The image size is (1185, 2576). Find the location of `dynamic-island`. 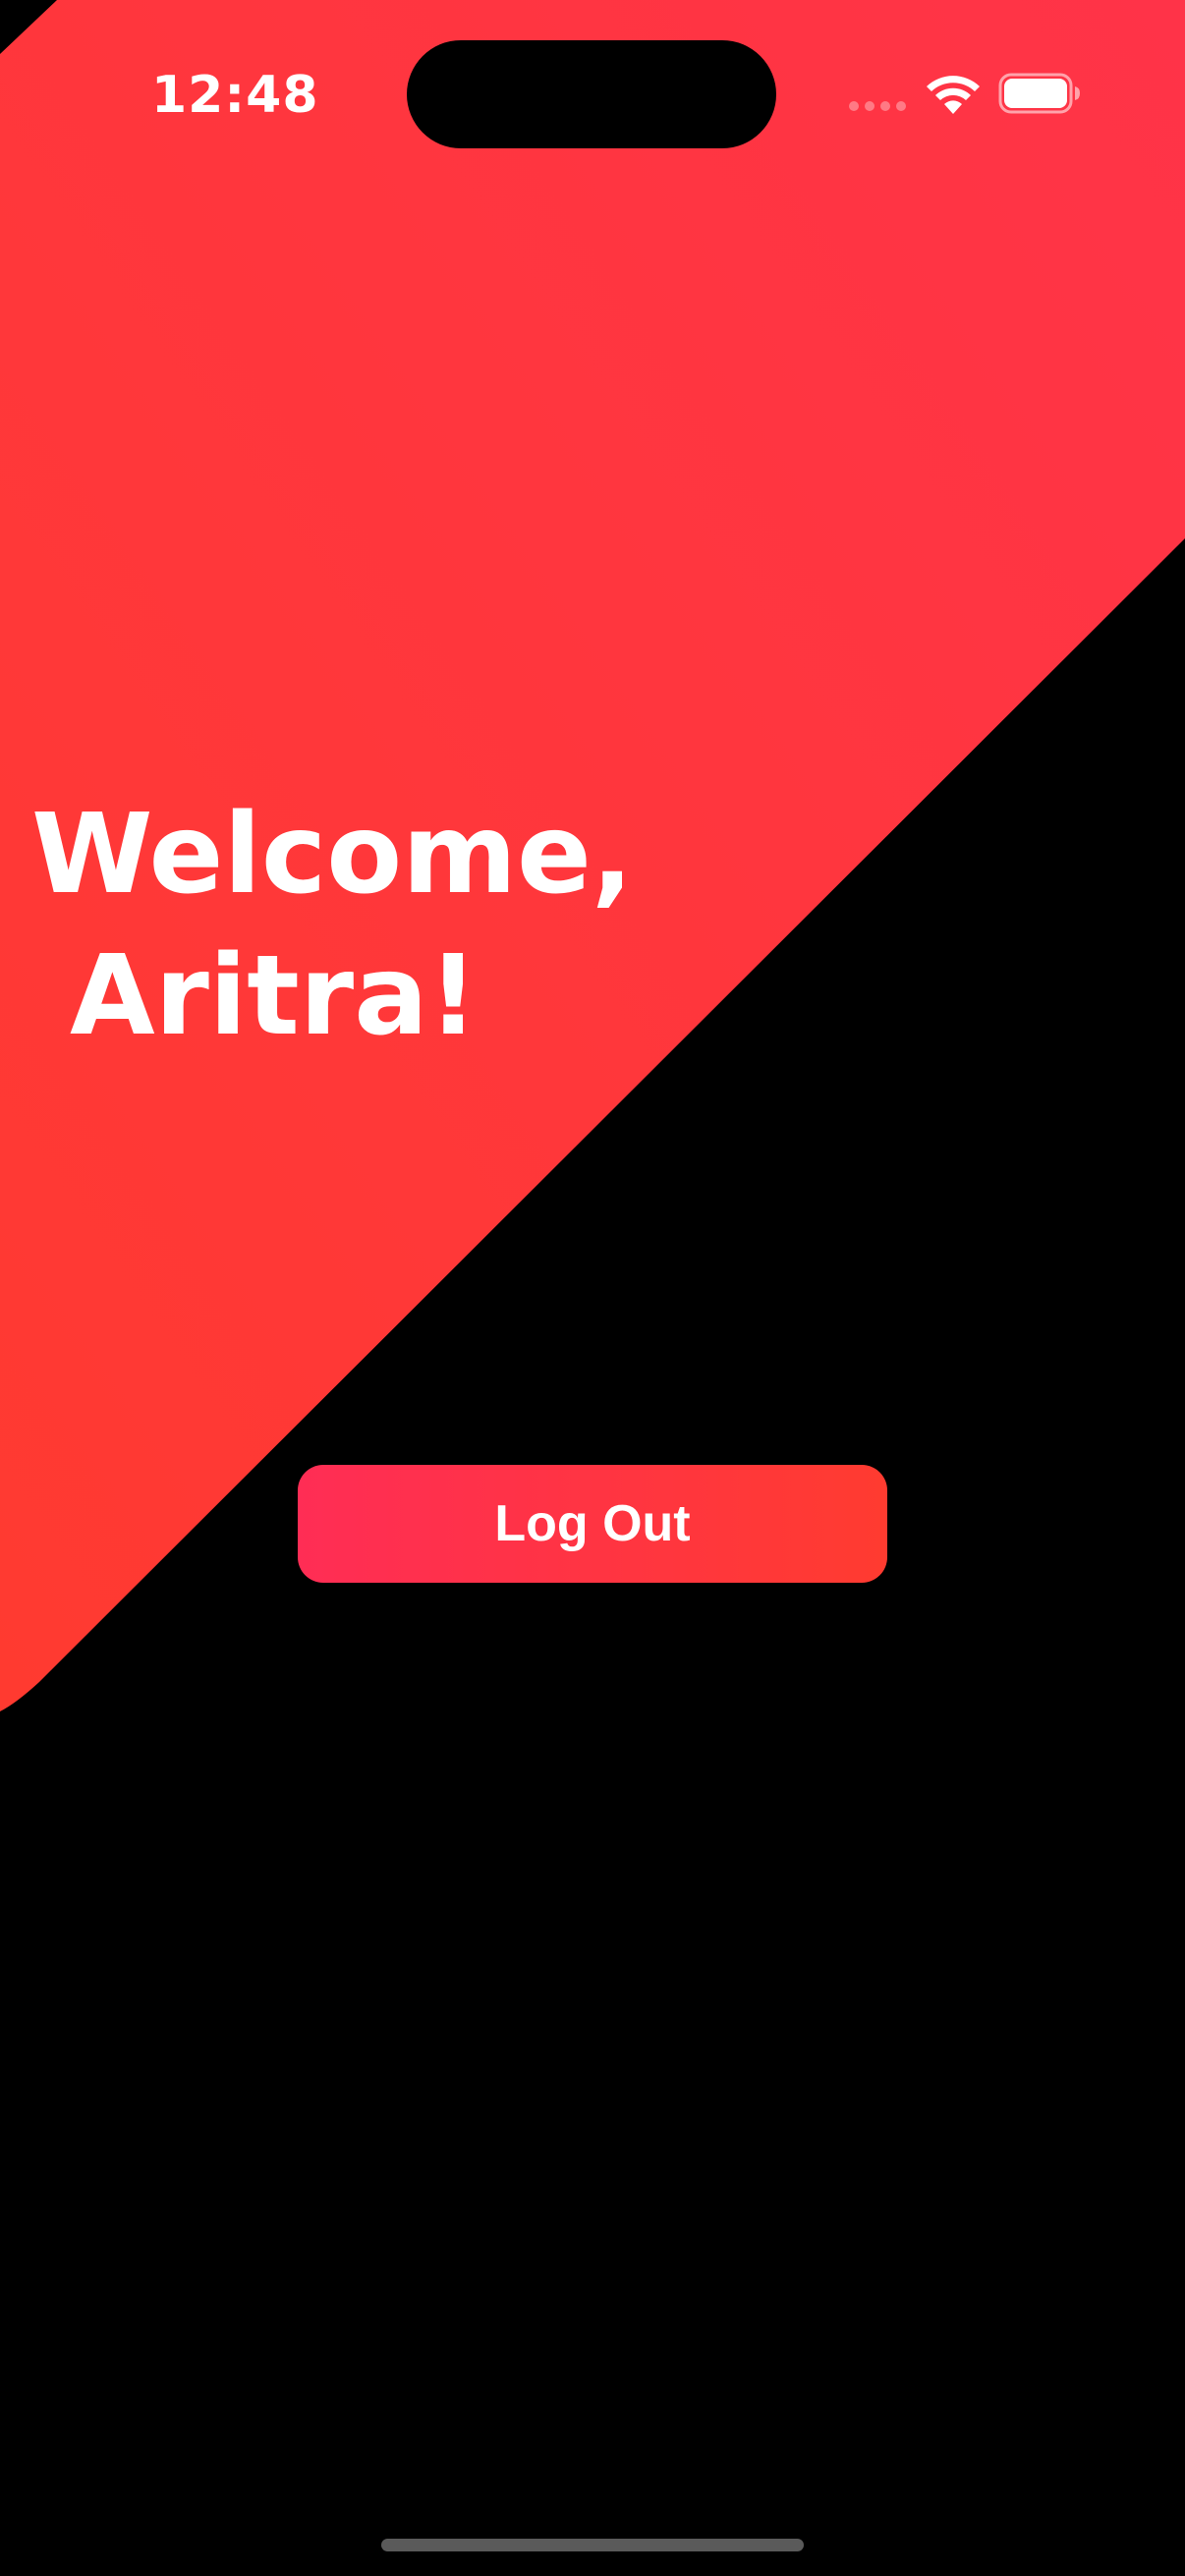

dynamic-island is located at coordinates (592, 94).